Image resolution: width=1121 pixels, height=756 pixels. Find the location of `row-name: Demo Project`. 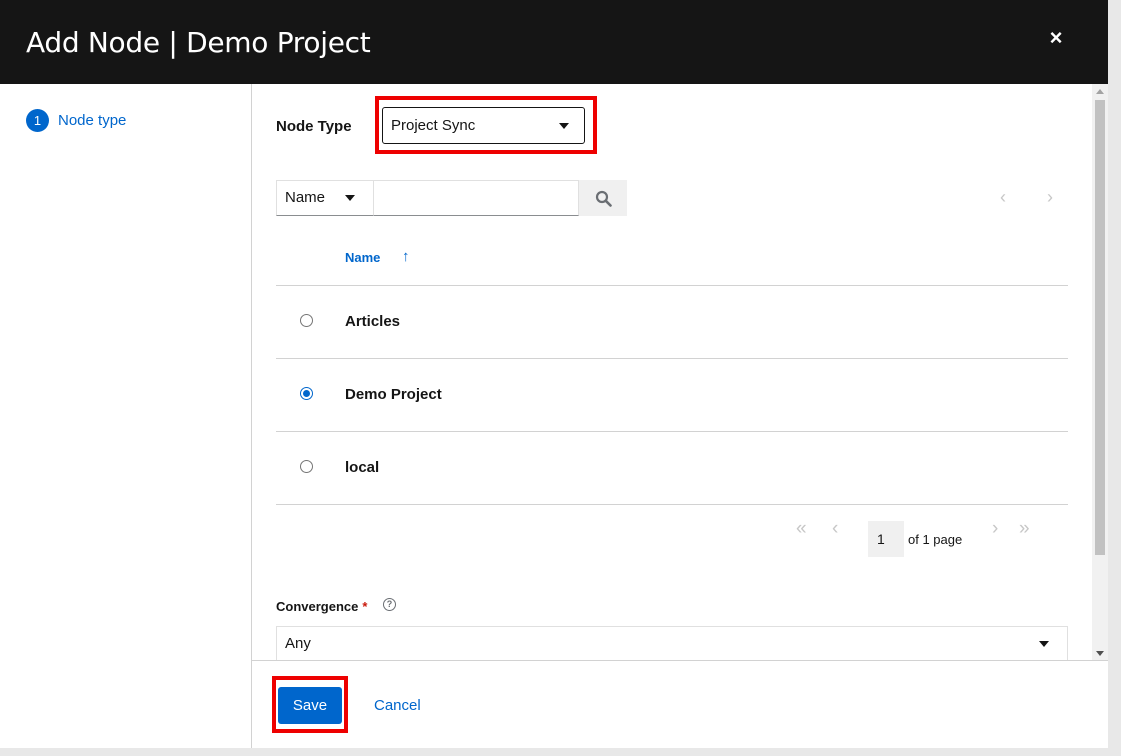

row-name: Demo Project is located at coordinates (393, 394).